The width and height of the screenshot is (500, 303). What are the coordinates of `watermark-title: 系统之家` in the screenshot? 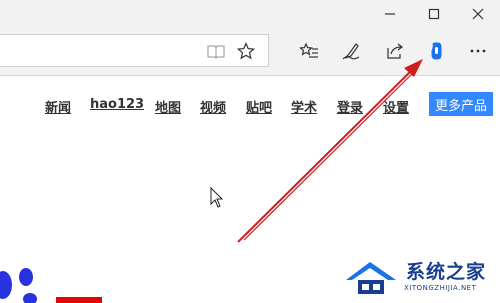 It's located at (446, 272).